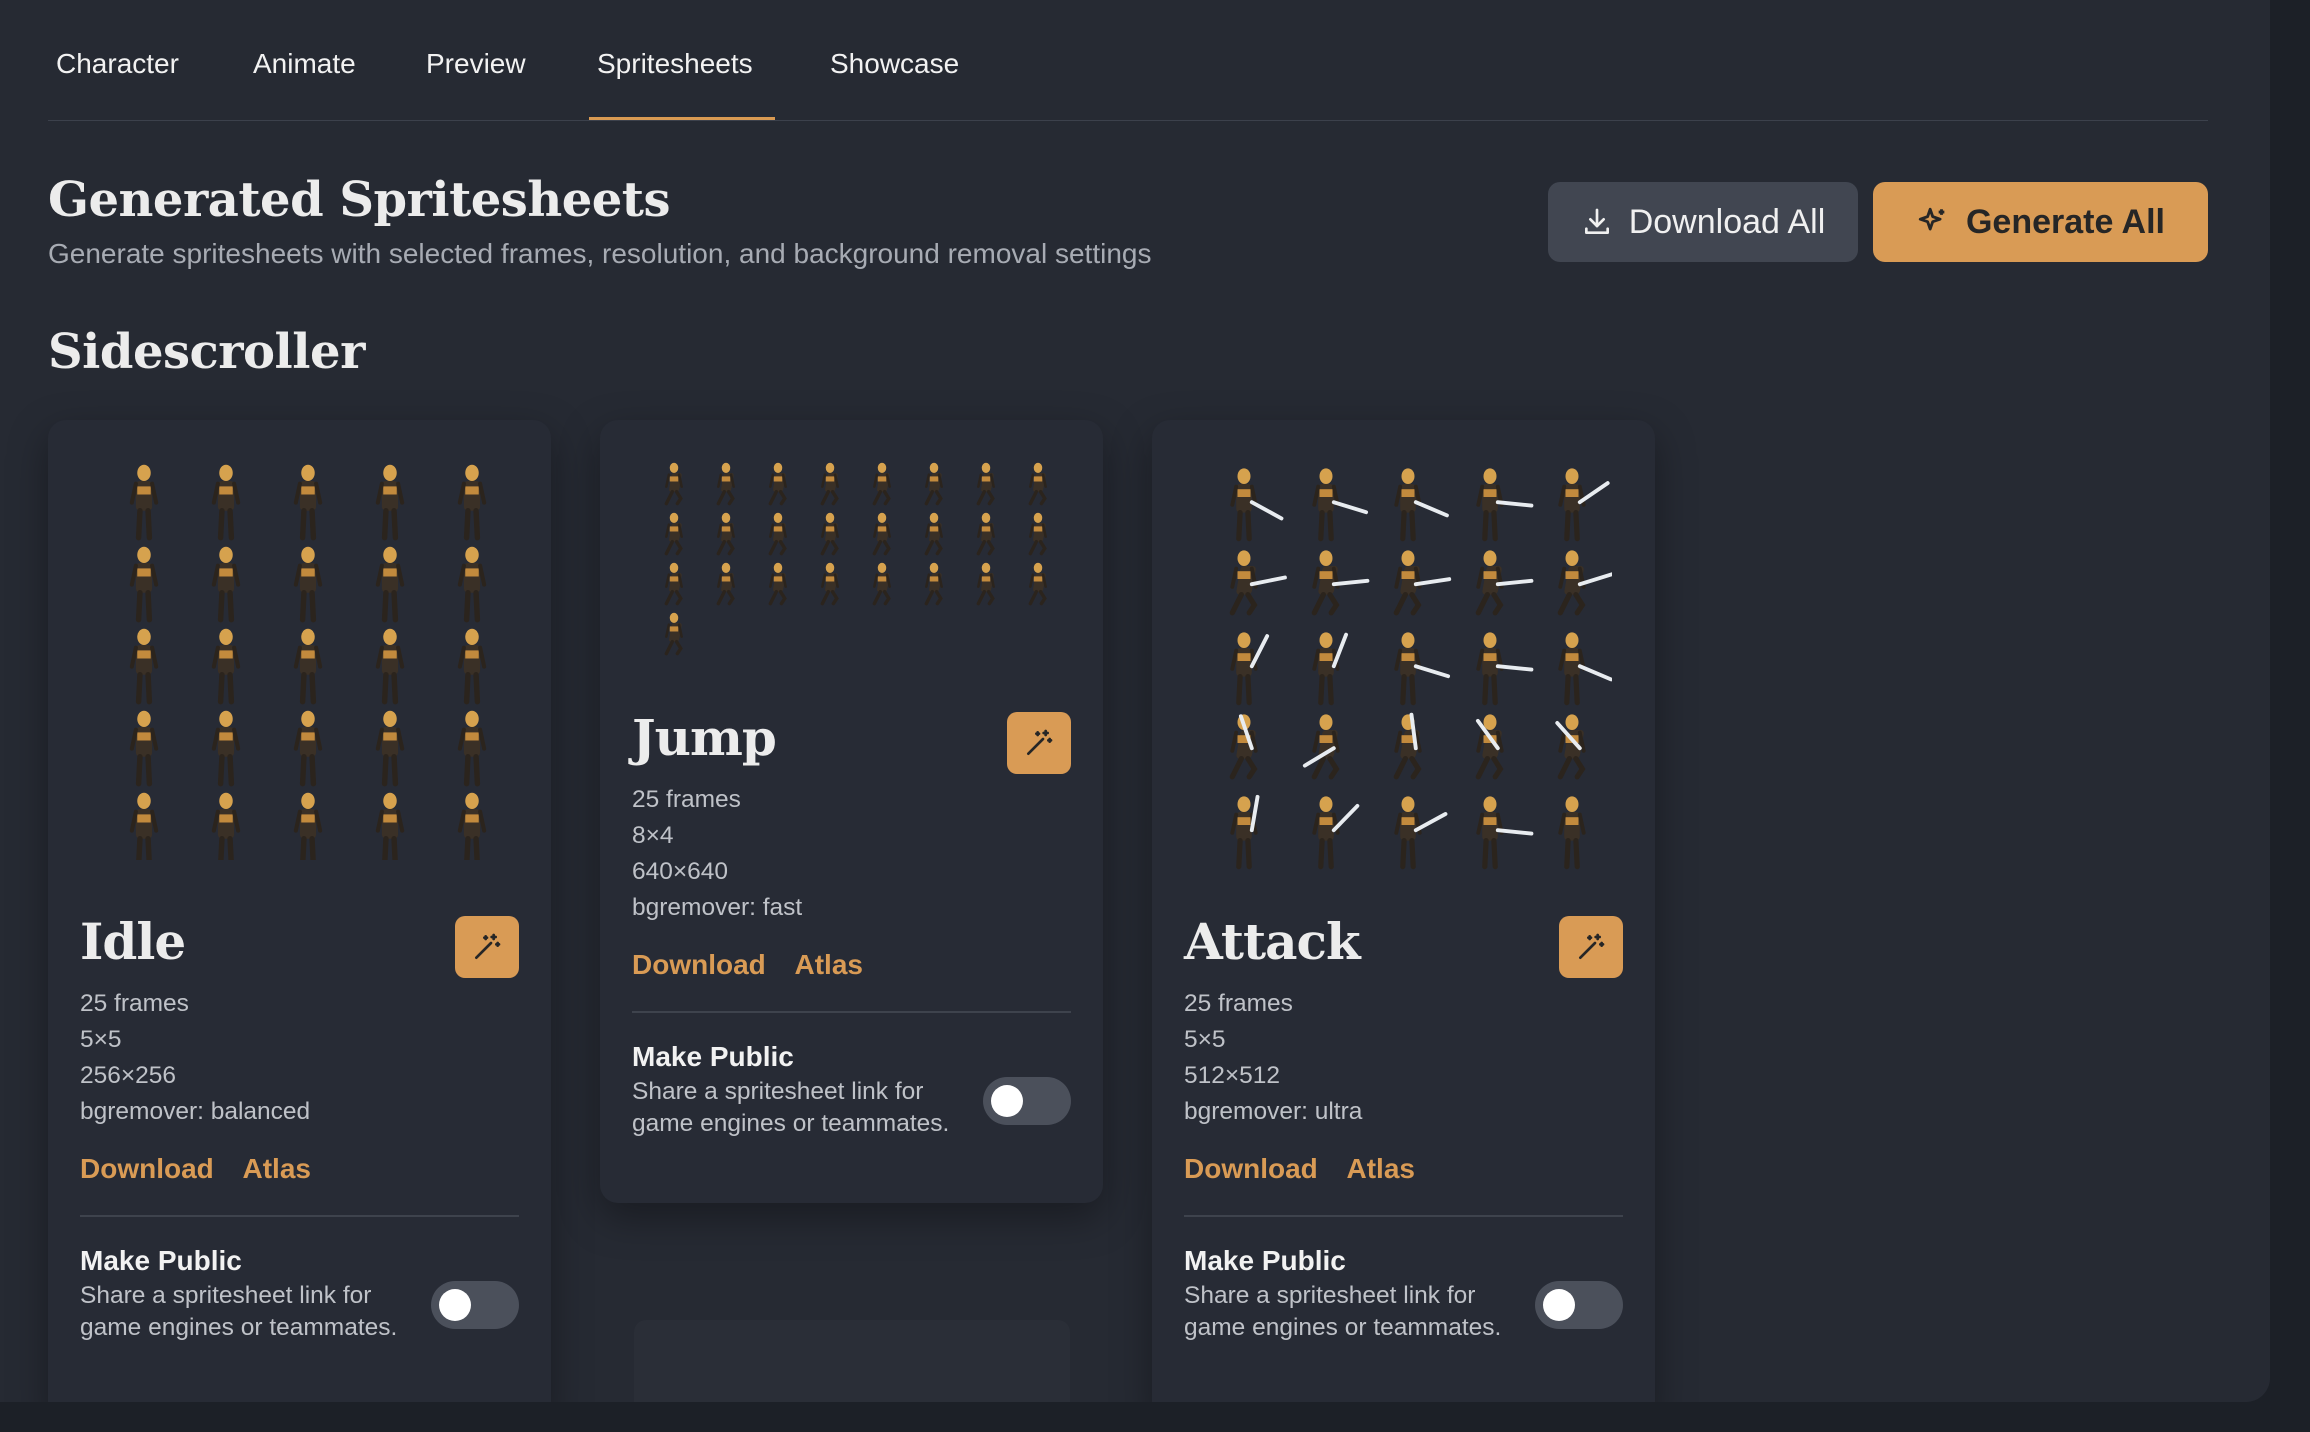 The image size is (2310, 1432). Describe the element at coordinates (704, 737) in the screenshot. I see `card-title: Jump` at that location.